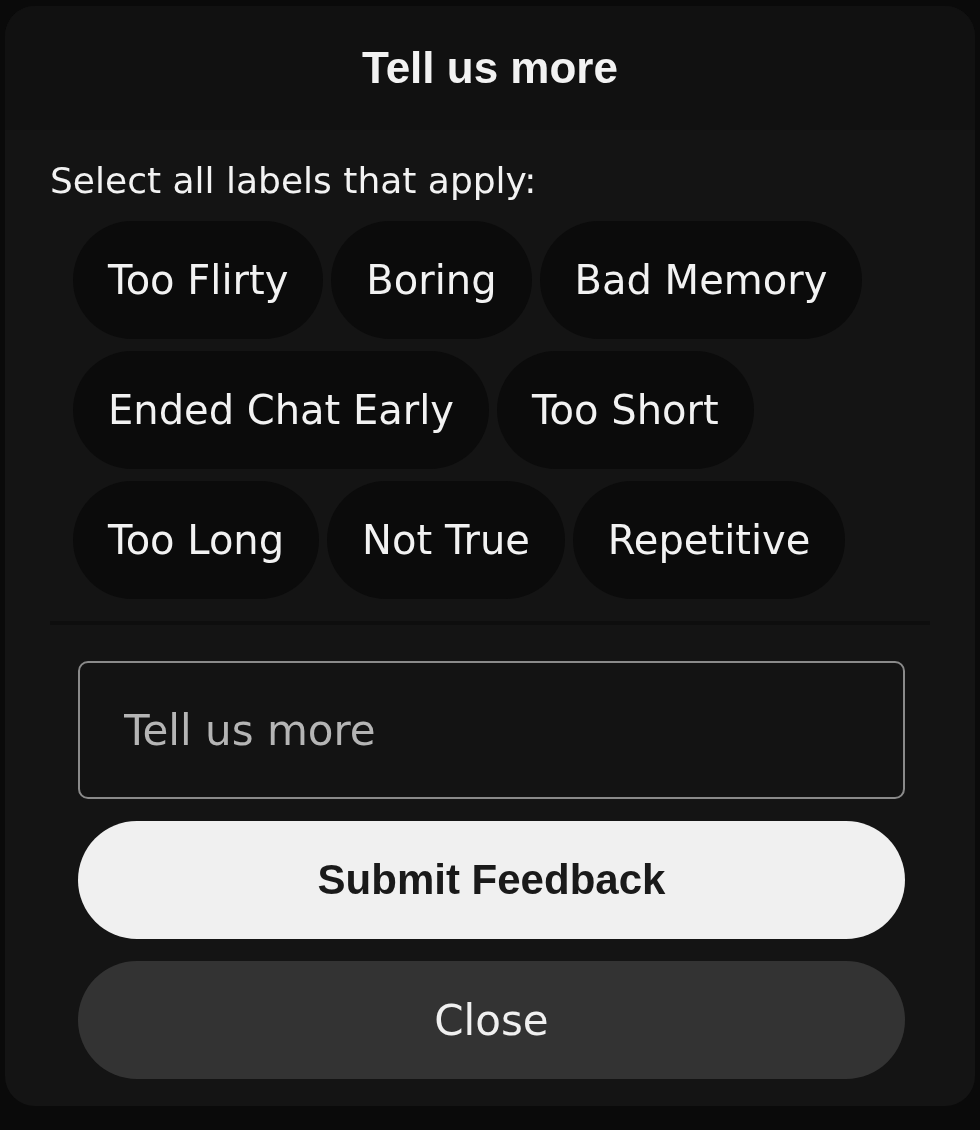 Image resolution: width=980 pixels, height=1130 pixels. Describe the element at coordinates (281, 410) in the screenshot. I see `label-chip: Ended Chat Early` at that location.